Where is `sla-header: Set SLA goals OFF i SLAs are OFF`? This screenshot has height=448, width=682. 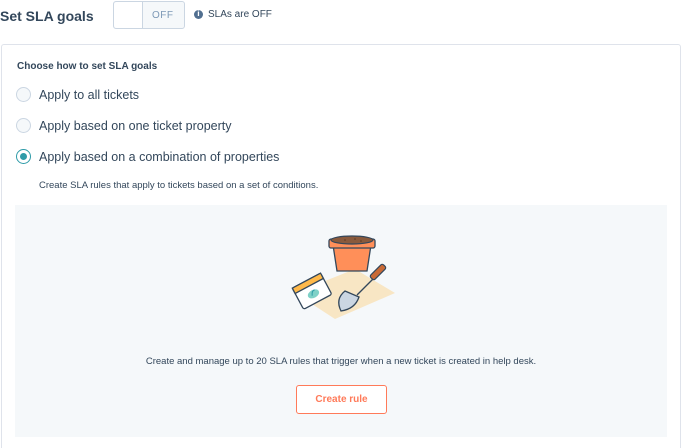 sla-header: Set SLA goals OFF i SLAs are OFF is located at coordinates (341, 17).